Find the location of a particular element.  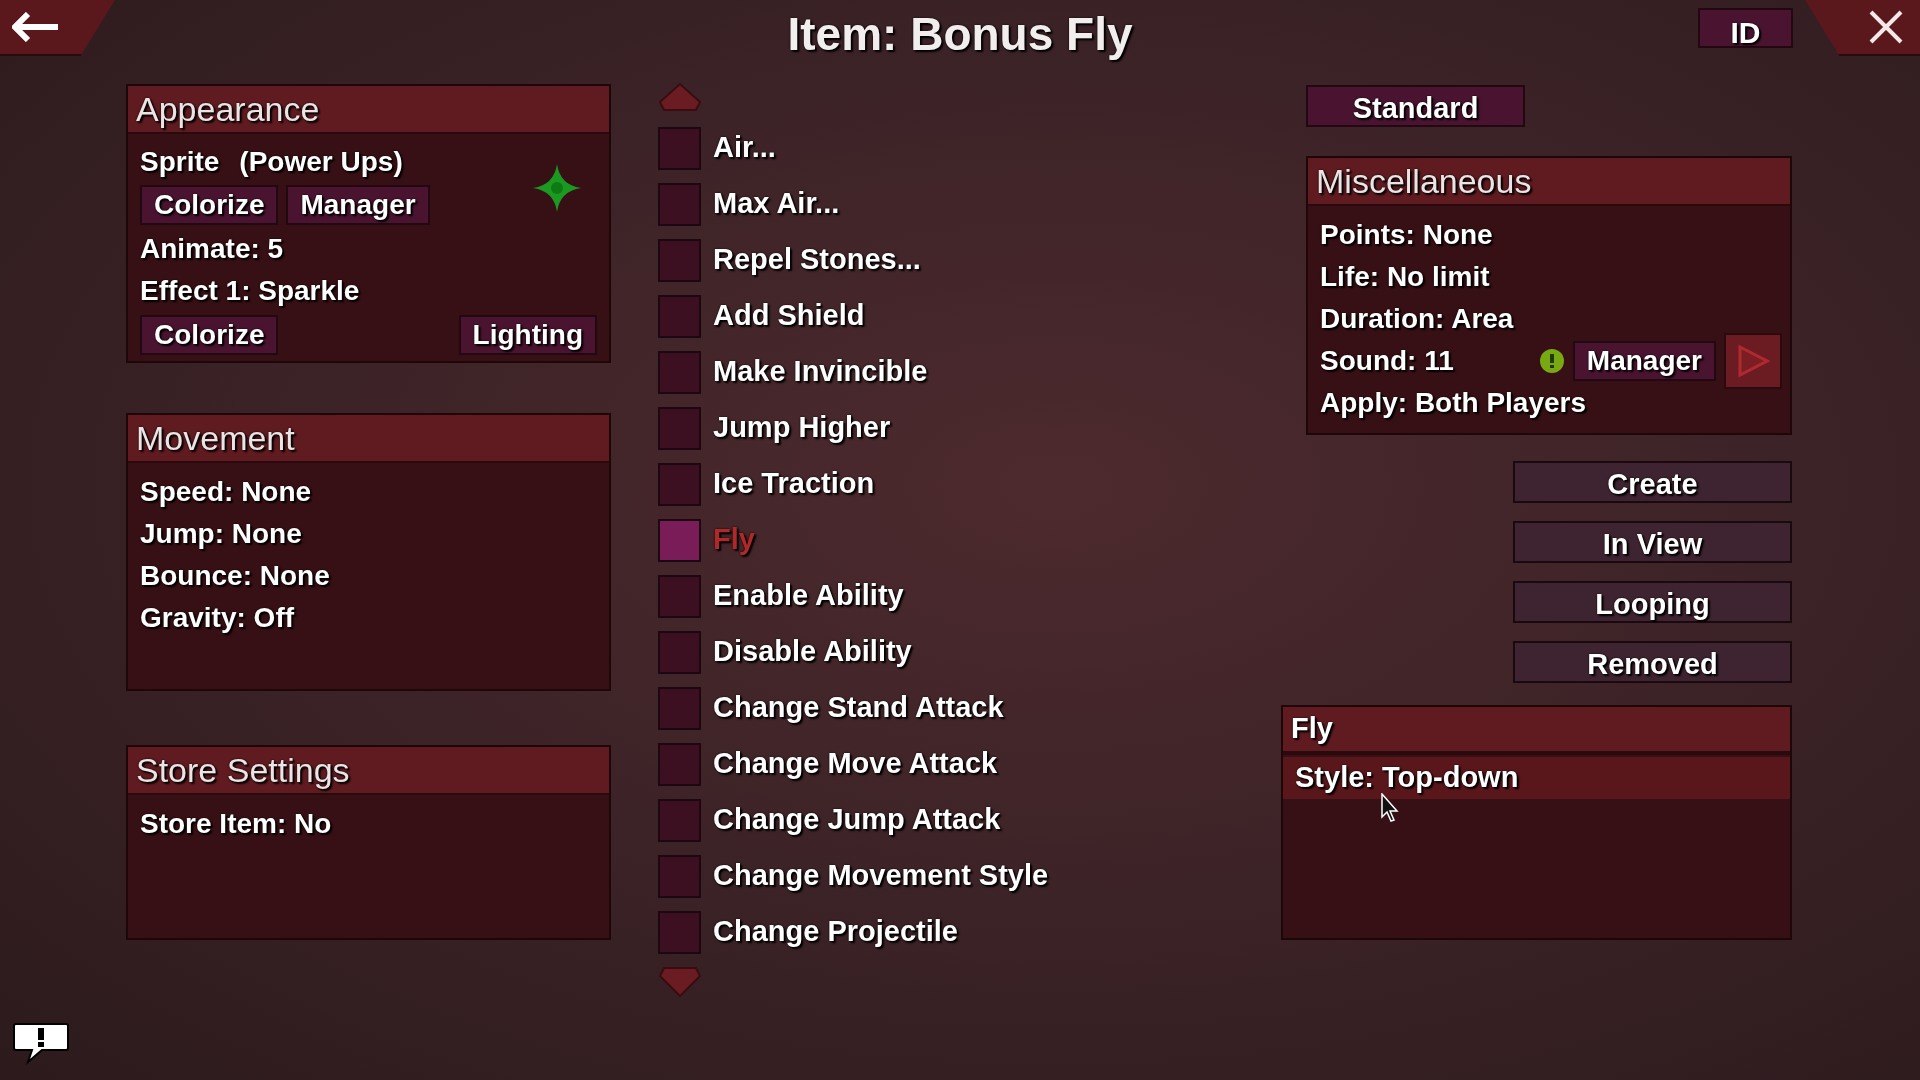

effect-label: Change Move Attack is located at coordinates (855, 764).